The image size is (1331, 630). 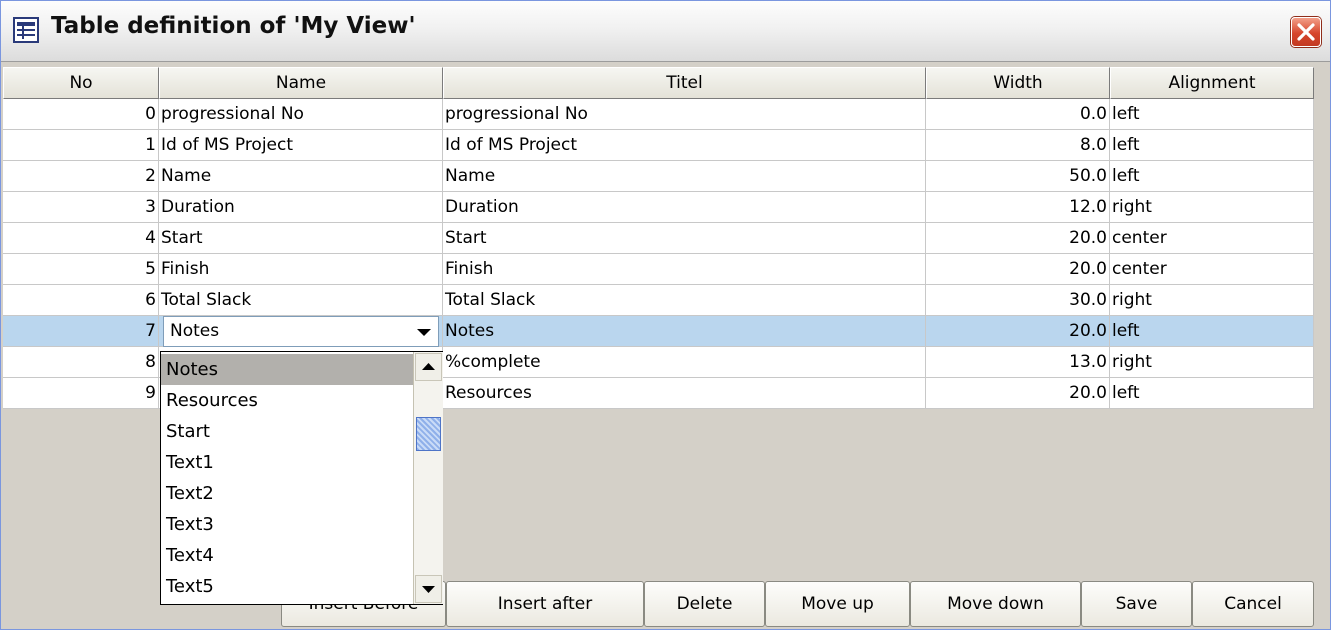 I want to click on cell-name: Start, so click(x=301, y=238).